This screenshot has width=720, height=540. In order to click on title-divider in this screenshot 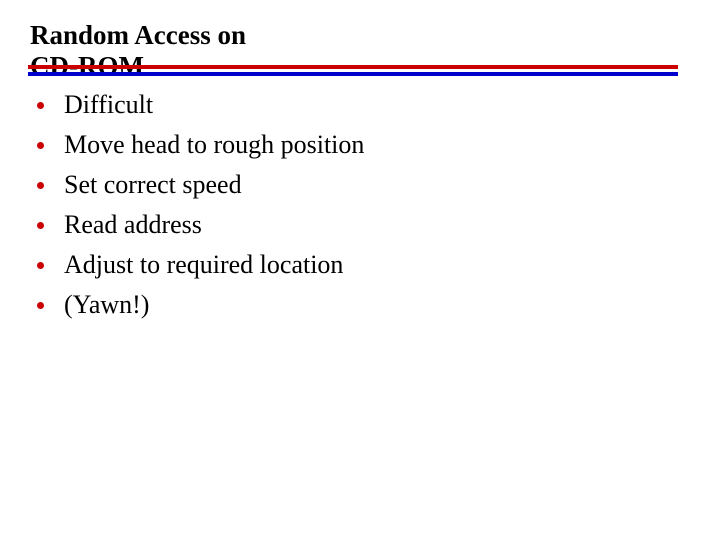, I will do `click(353, 71)`.